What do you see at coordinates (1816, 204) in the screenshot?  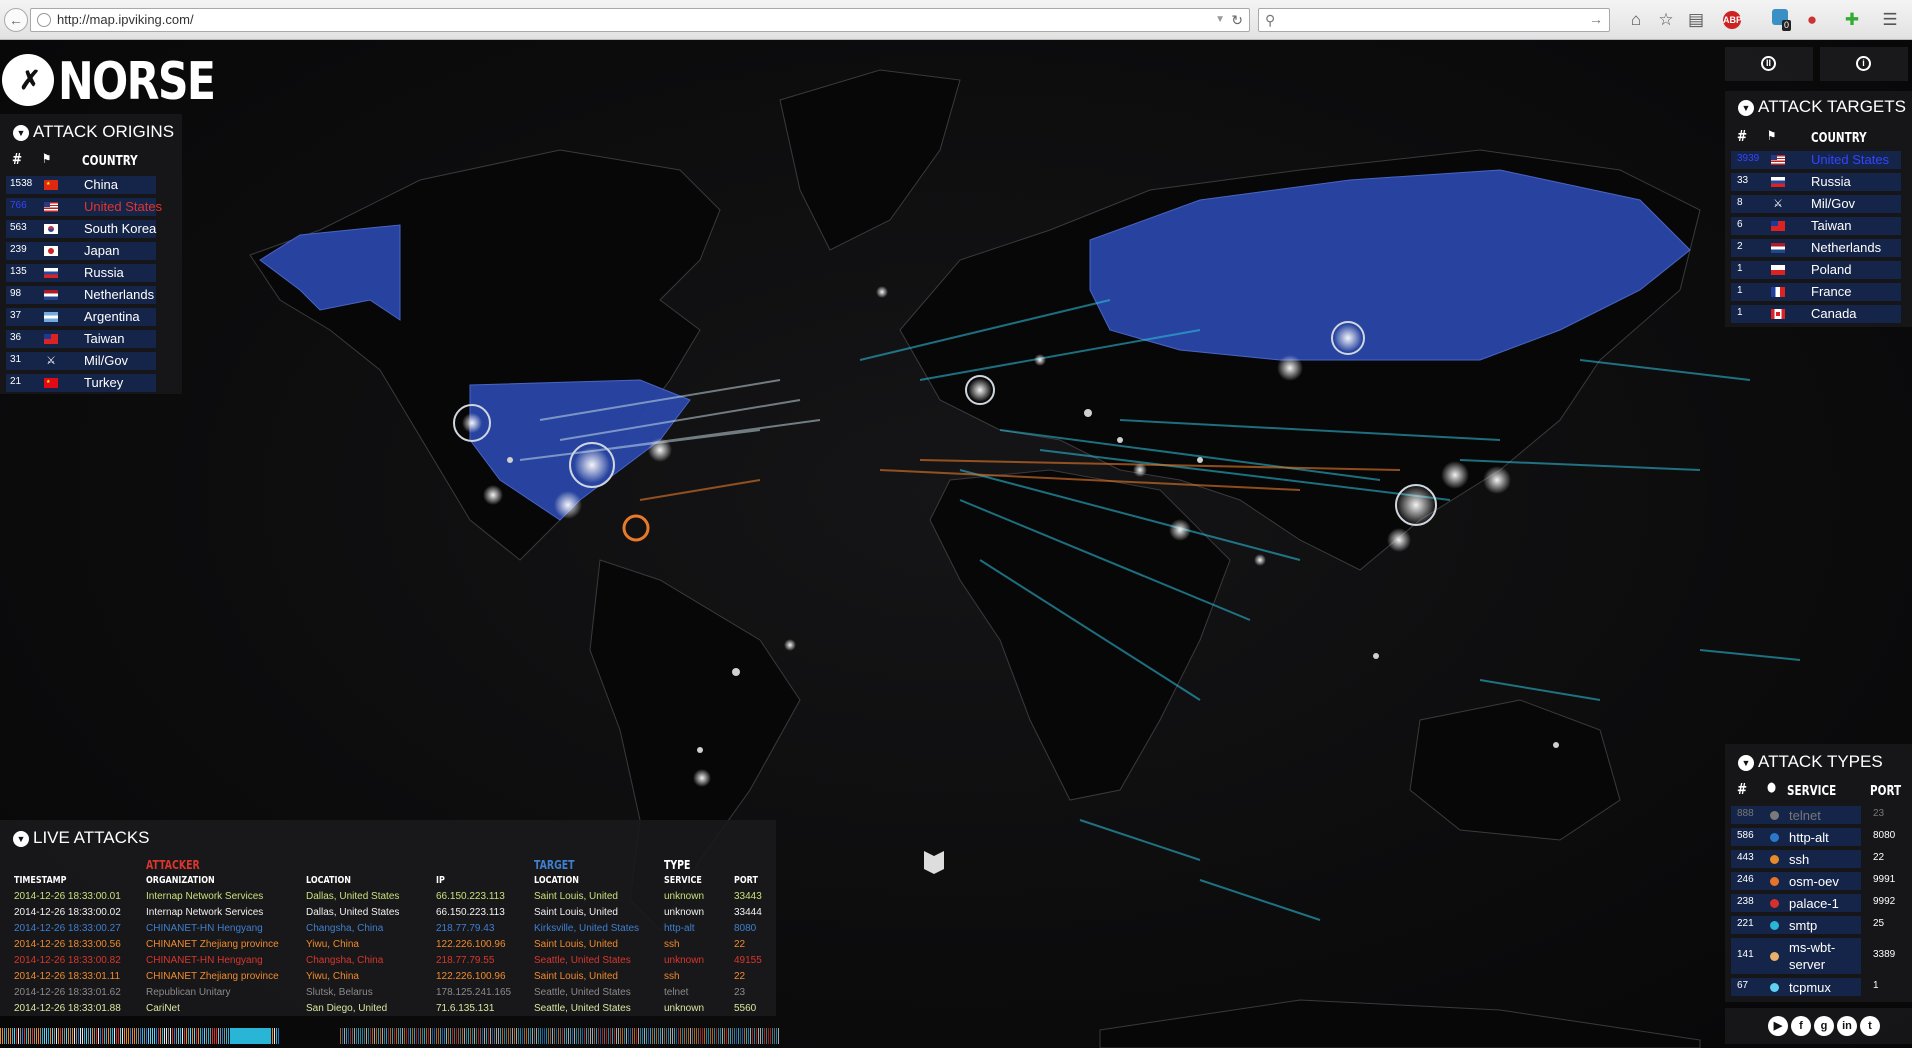 I see `country-row: 8 ⚔ Mil/Gov` at bounding box center [1816, 204].